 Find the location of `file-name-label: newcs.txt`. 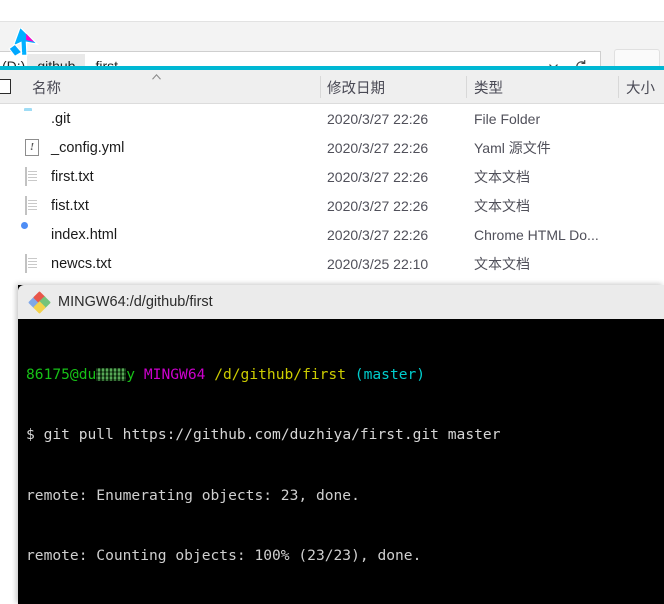

file-name-label: newcs.txt is located at coordinates (81, 263).